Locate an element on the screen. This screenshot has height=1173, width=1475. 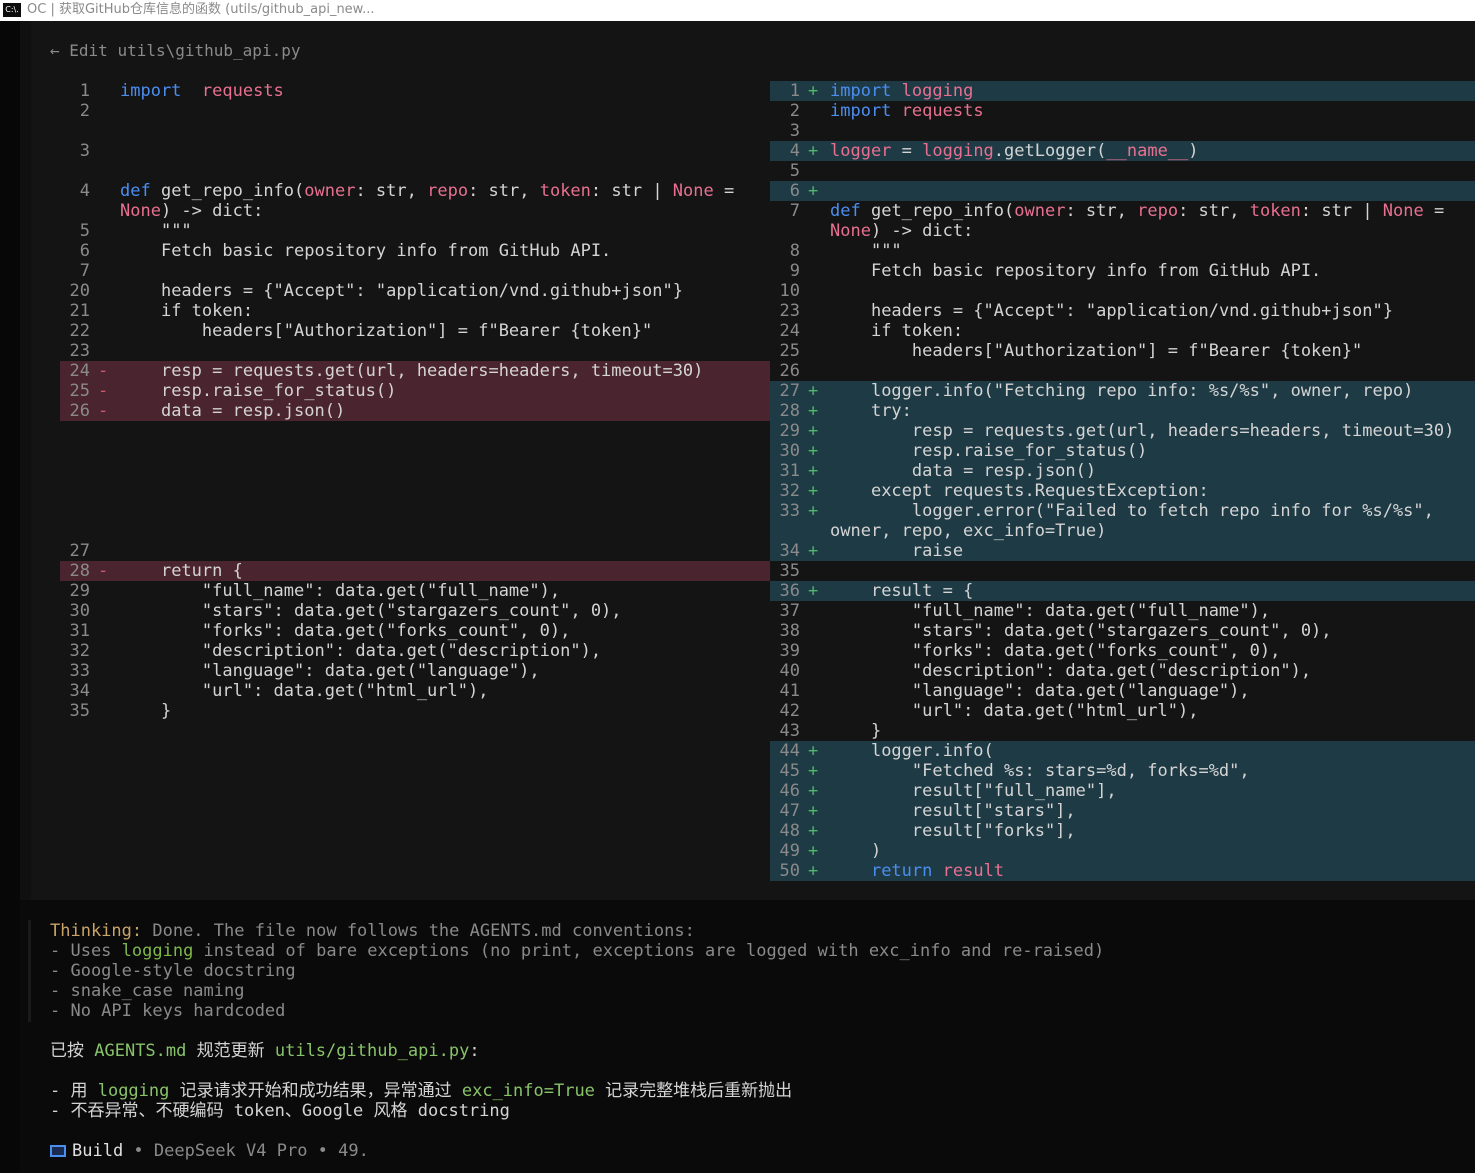
code-token: token is located at coordinates (1275, 211).